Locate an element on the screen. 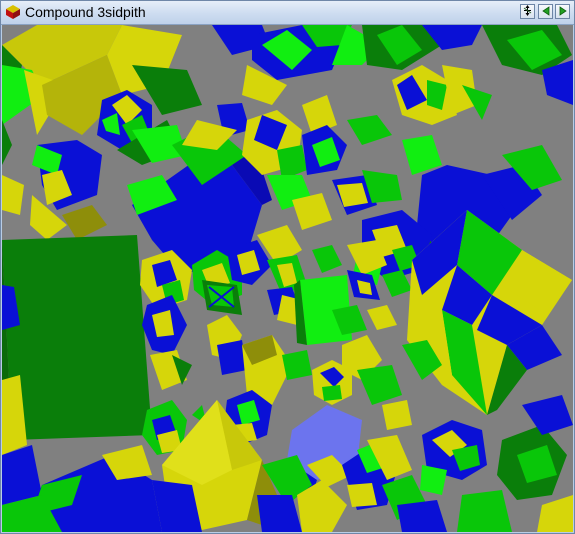 The image size is (575, 534). next-button is located at coordinates (562, 11).